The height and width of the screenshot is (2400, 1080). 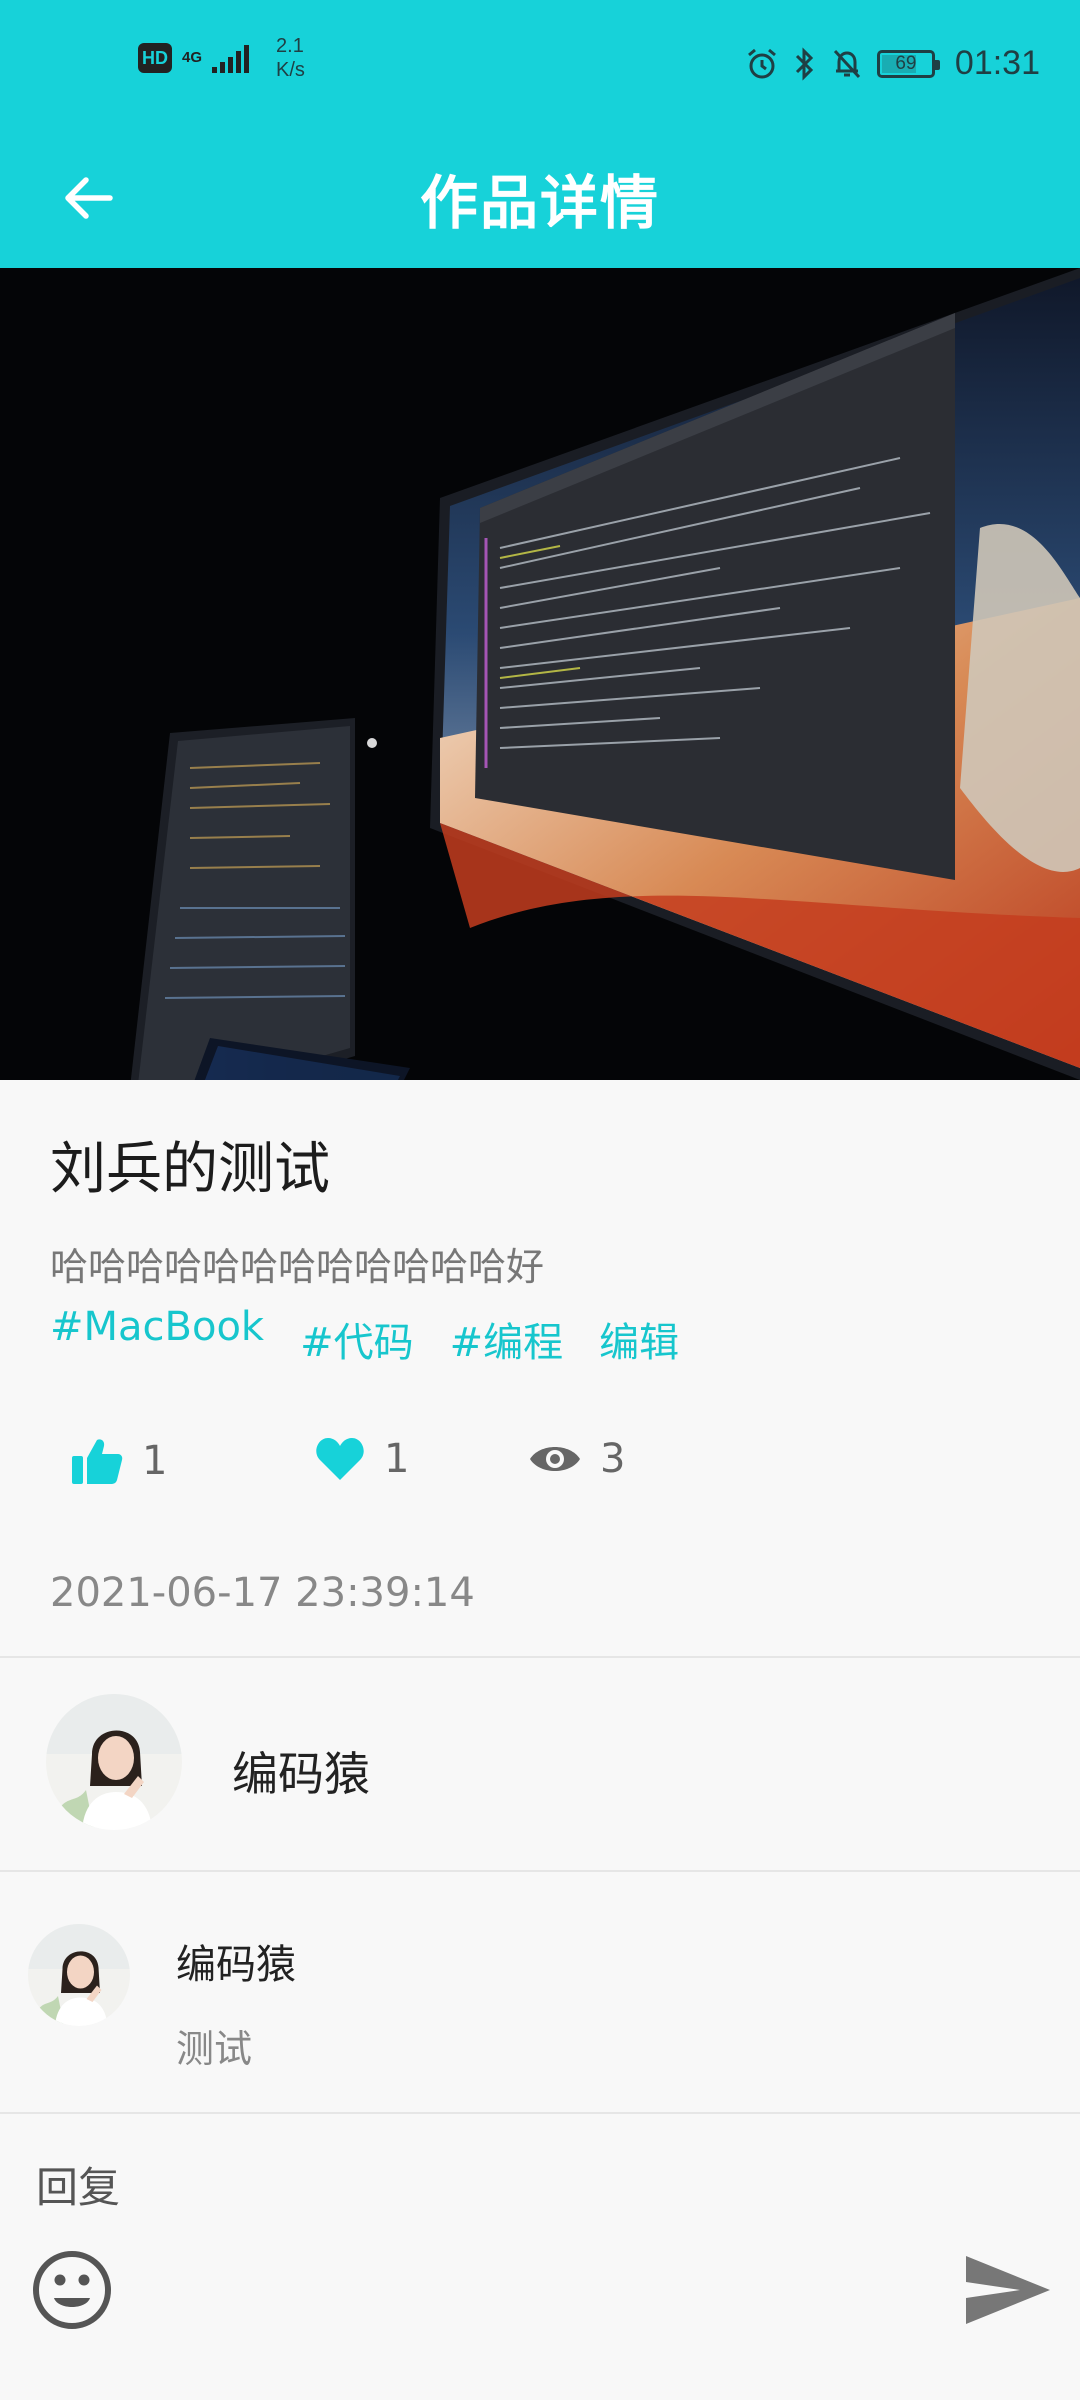 I want to click on tag-list: #MacBook #代码 #编程 编辑, so click(x=364, y=1336).